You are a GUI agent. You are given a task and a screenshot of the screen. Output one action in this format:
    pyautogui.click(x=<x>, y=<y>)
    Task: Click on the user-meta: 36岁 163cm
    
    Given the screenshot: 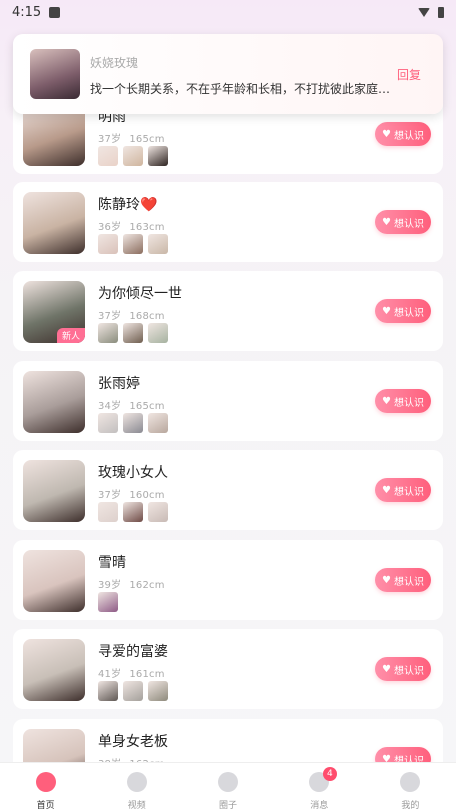 What is the action you would take?
    pyautogui.click(x=131, y=225)
    